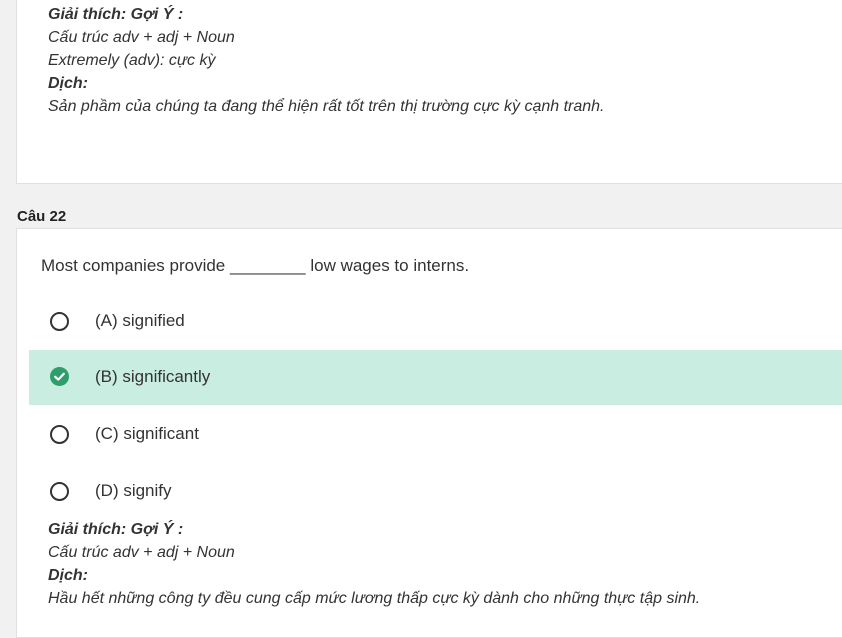 The height and width of the screenshot is (638, 842). What do you see at coordinates (140, 320) in the screenshot?
I see `option-label: (A) signified` at bounding box center [140, 320].